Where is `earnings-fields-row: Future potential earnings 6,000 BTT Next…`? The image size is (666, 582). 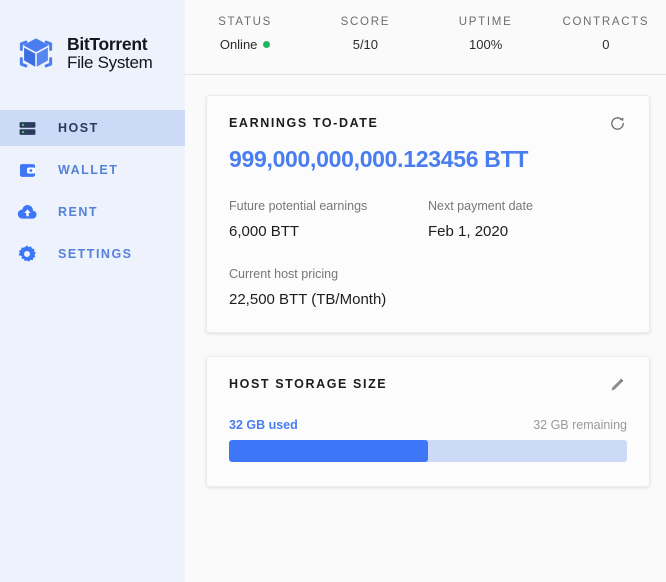 earnings-fields-row: Future potential earnings 6,000 BTT Next… is located at coordinates (428, 219).